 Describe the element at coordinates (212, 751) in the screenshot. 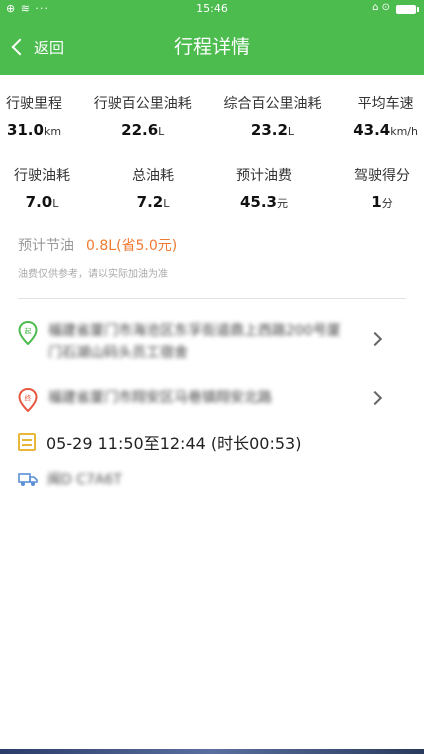

I see `bottom-edge` at that location.